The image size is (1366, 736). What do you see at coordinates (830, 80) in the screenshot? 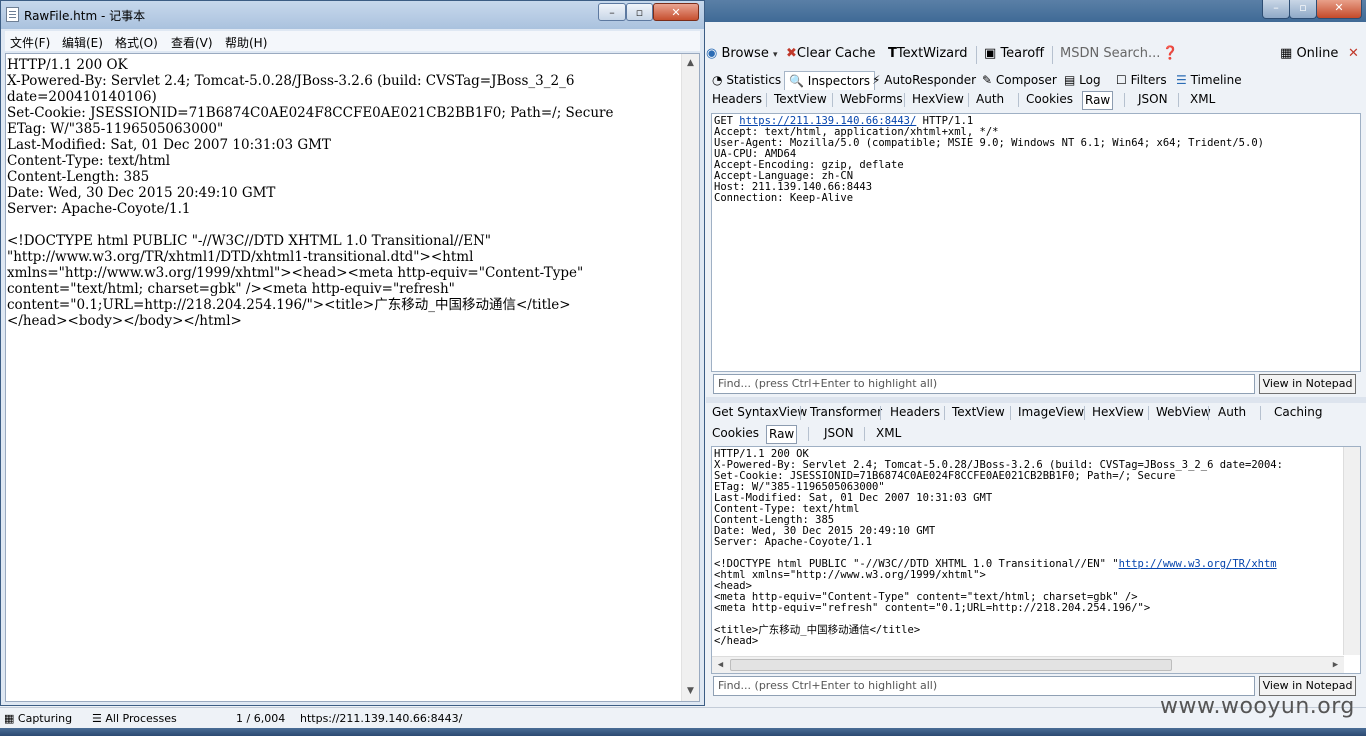
I see `tab-inspectors: 🔍 Inspectors` at bounding box center [830, 80].